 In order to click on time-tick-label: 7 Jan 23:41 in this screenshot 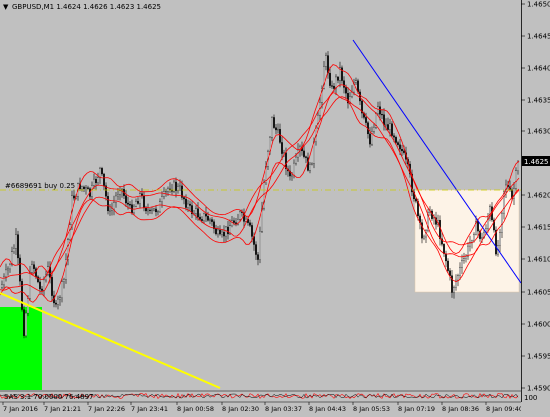, I will do `click(149, 409)`.